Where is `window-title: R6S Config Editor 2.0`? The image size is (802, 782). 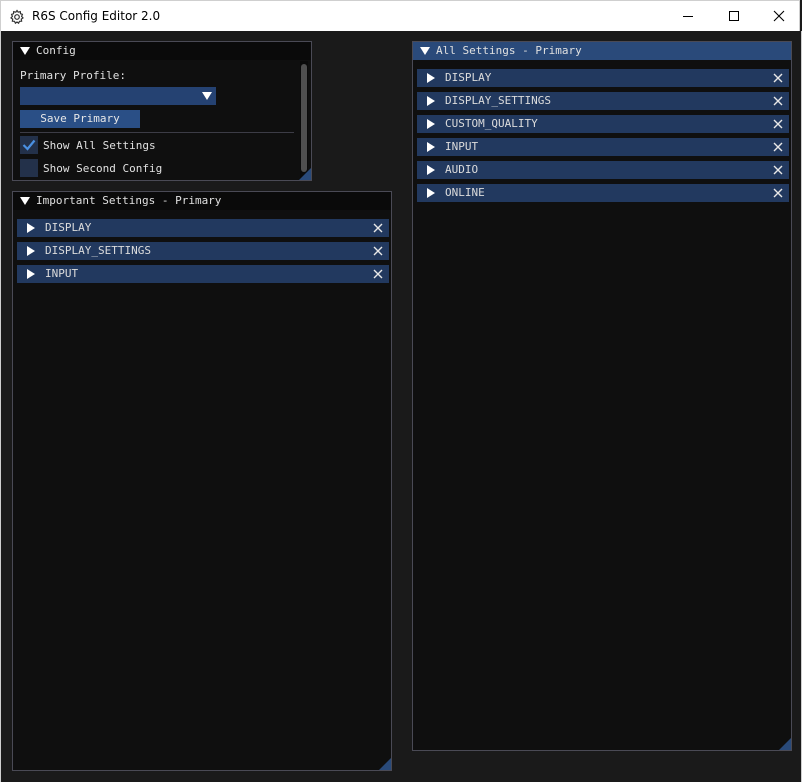 window-title: R6S Config Editor 2.0 is located at coordinates (96, 16).